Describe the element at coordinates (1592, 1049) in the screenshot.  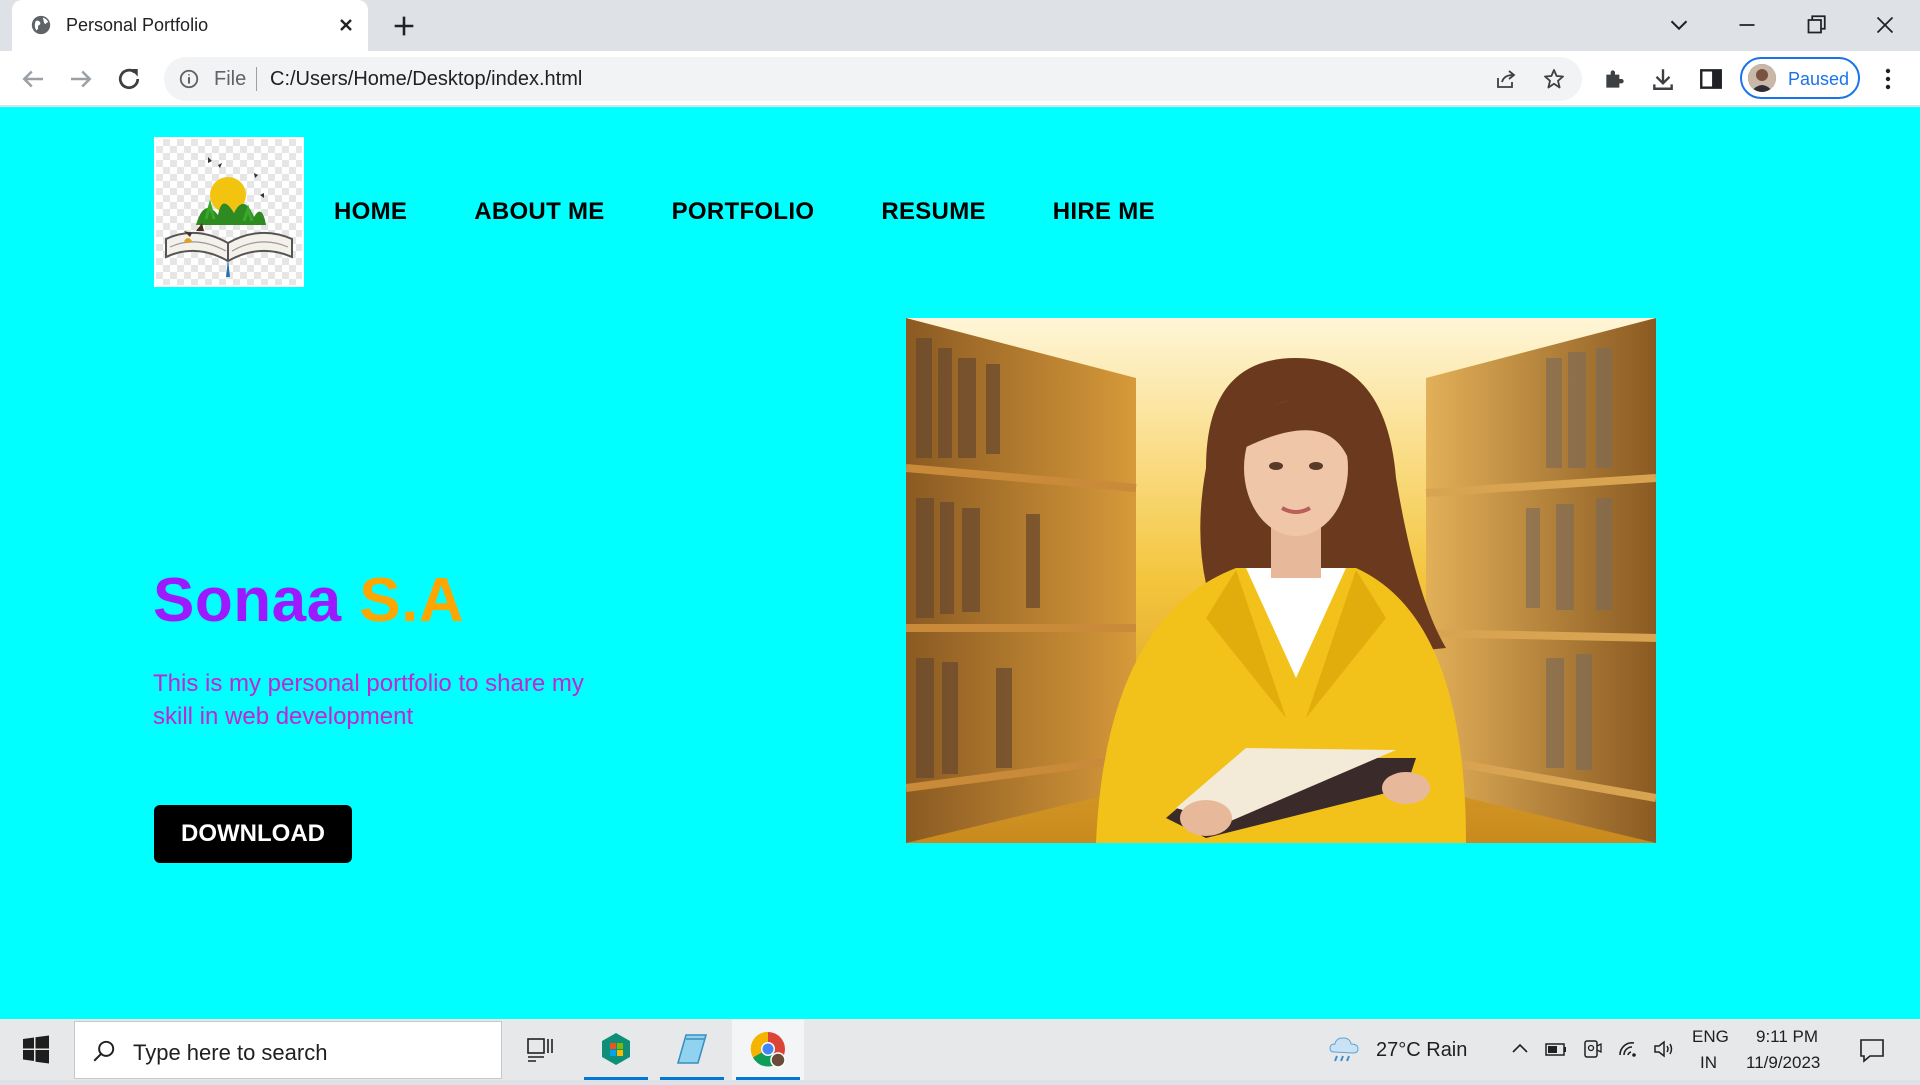
I see `meet-now-icon` at that location.